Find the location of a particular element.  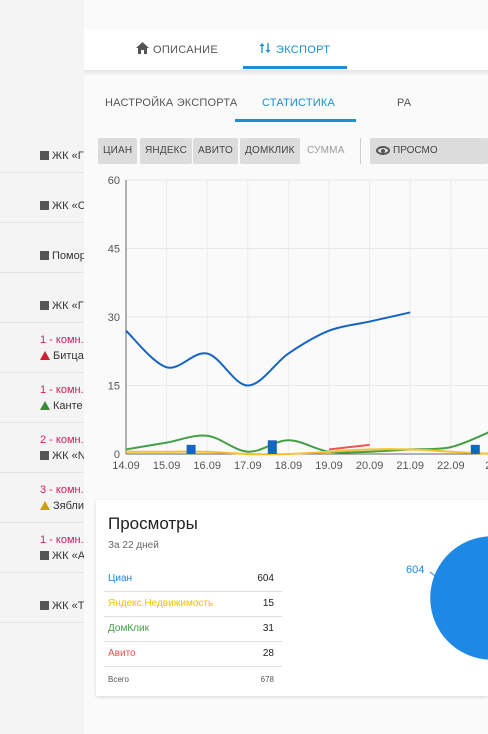

y-tick-label: 45 is located at coordinates (114, 250).